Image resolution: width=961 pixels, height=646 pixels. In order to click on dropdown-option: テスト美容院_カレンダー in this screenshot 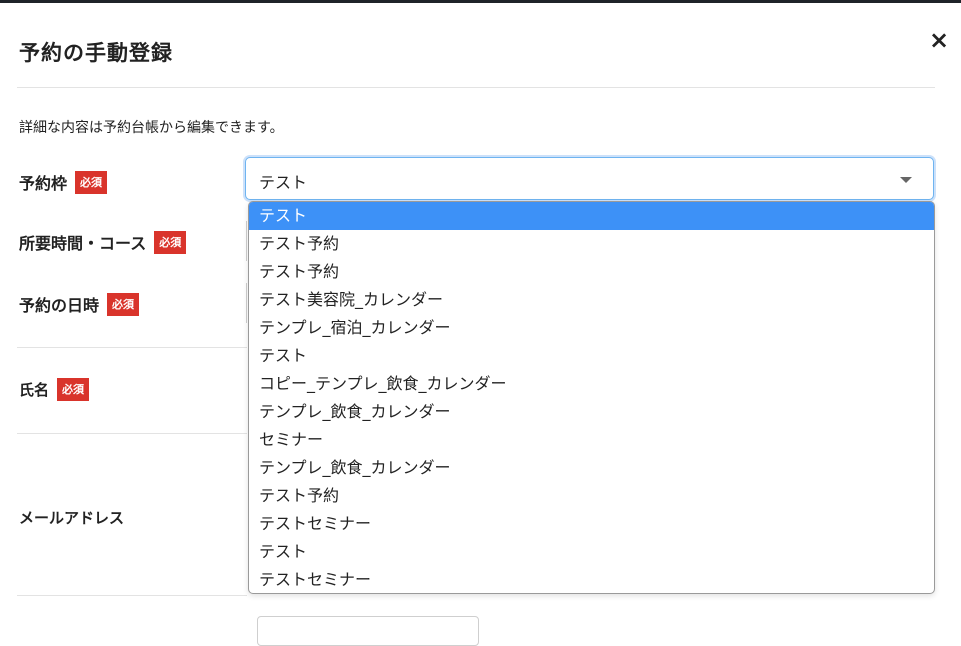, I will do `click(591, 300)`.